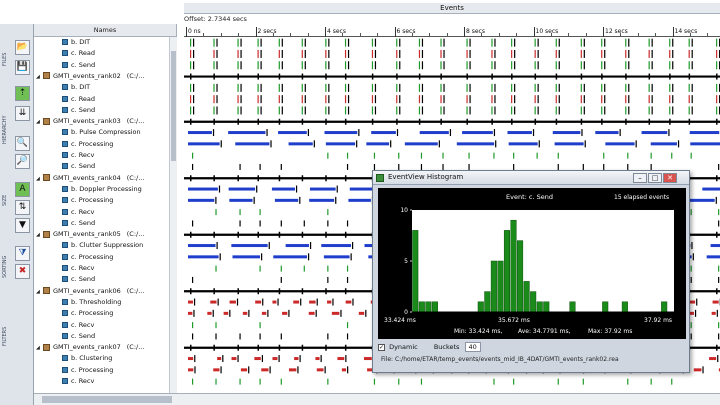  I want to click on process-name: GMTI_events_rank03, so click(87, 121).